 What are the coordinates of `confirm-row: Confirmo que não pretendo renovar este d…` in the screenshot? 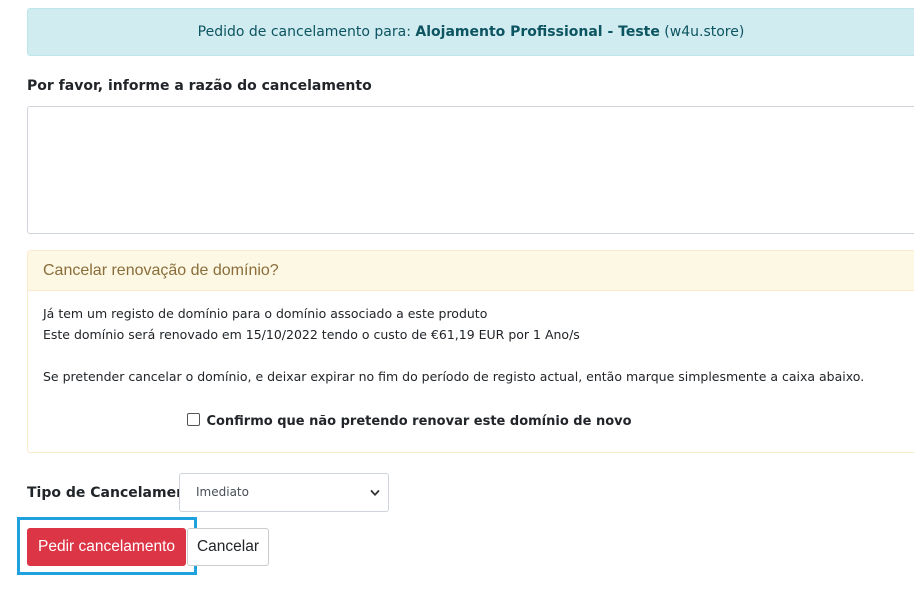 It's located at (471, 422).